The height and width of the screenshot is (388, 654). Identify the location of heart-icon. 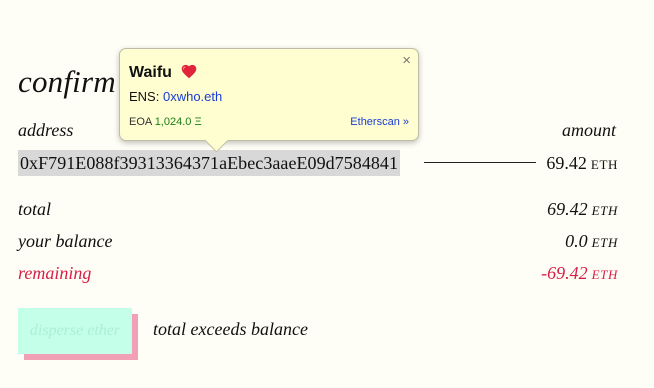
(189, 71).